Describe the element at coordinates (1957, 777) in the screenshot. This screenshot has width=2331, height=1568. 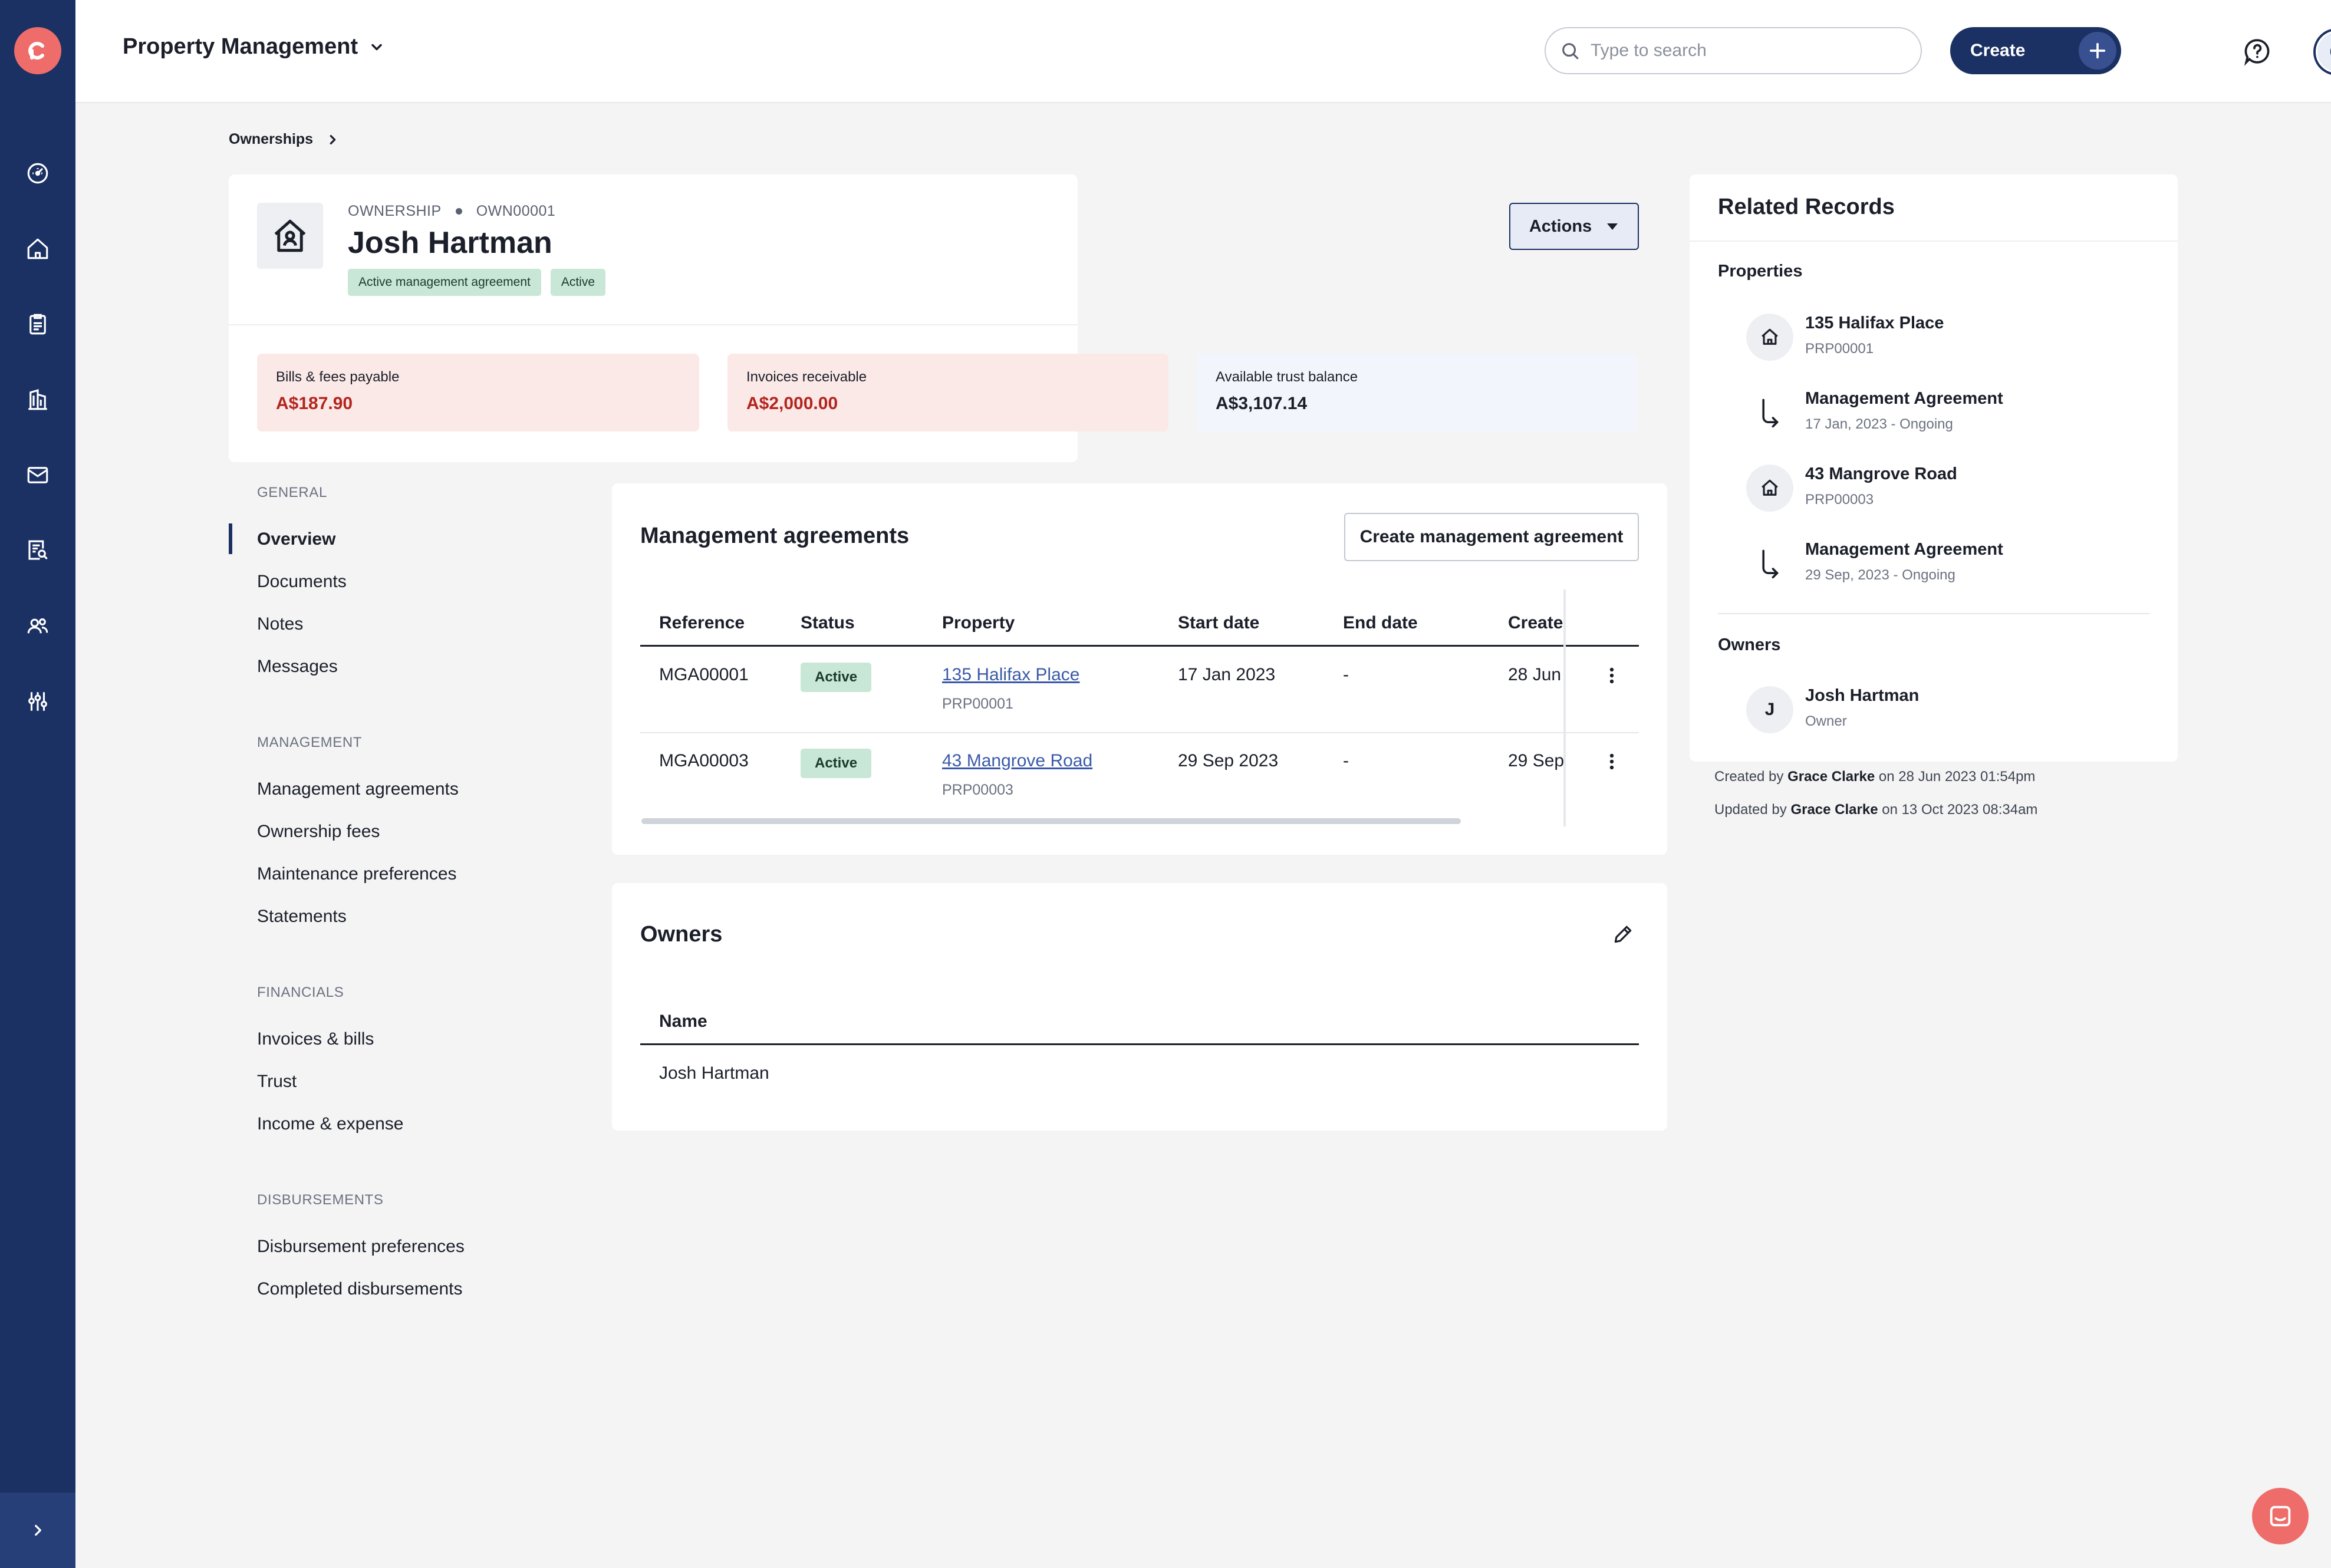
I see `audit-timestamp: on 28 Jun 2023 01:54pm` at that location.